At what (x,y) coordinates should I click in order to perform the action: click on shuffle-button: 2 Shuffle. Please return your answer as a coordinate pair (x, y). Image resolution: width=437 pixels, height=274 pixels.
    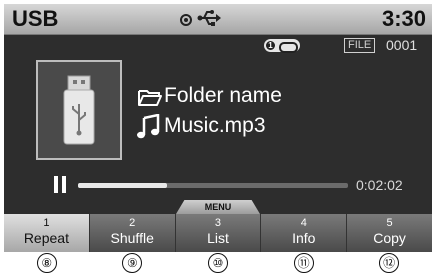
    Looking at the image, I should click on (133, 233).